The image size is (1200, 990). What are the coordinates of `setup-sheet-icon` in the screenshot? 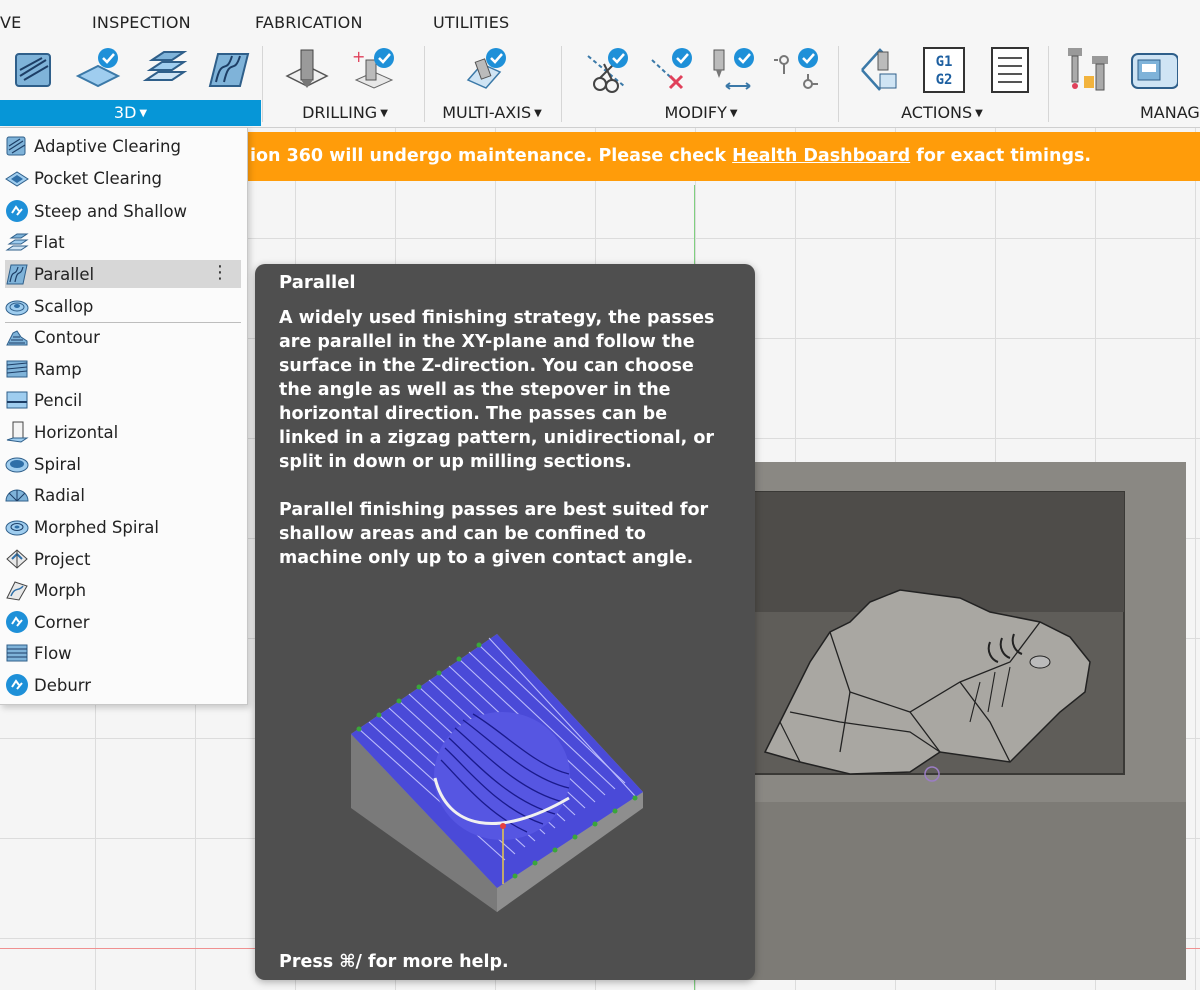 It's located at (1010, 70).